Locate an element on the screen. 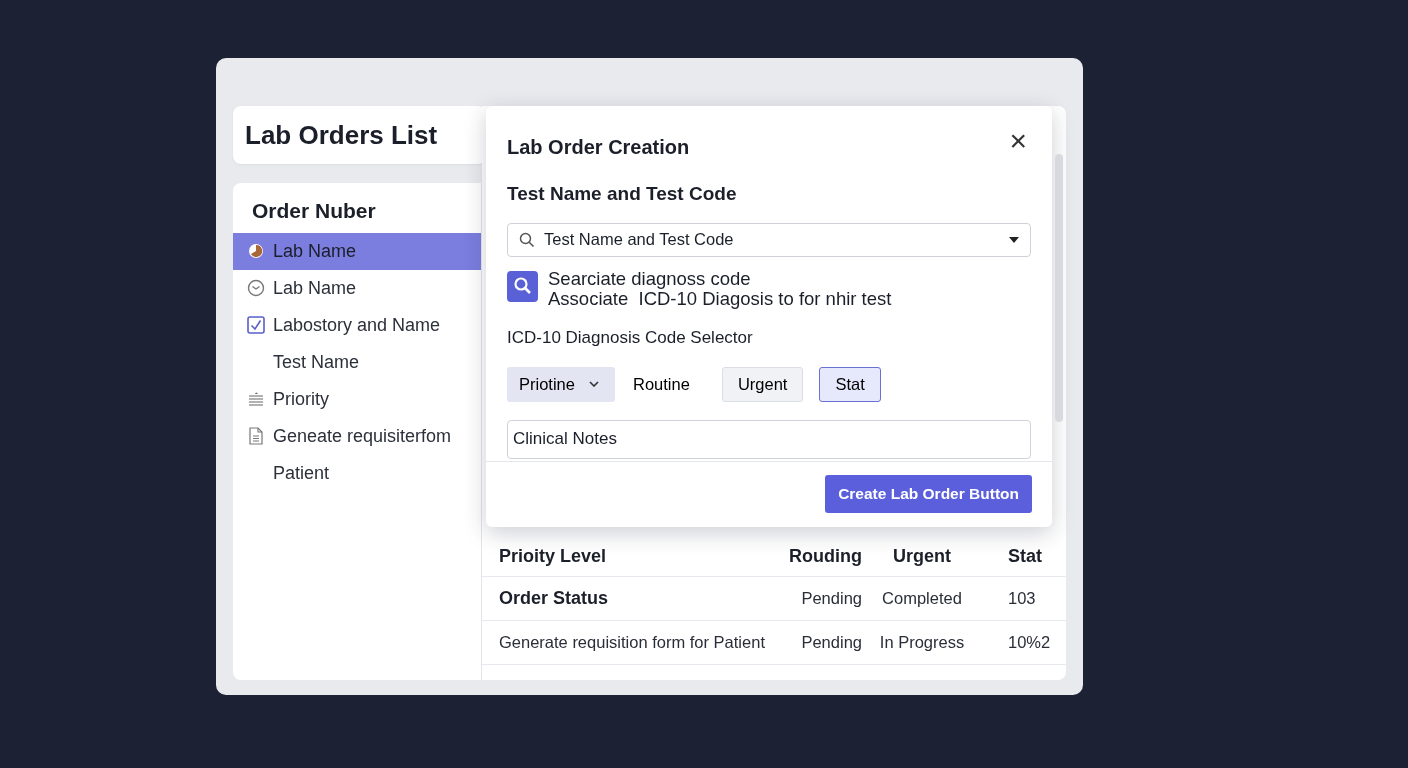 The height and width of the screenshot is (768, 1408). sidebar-item: Patient is located at coordinates (357, 473).